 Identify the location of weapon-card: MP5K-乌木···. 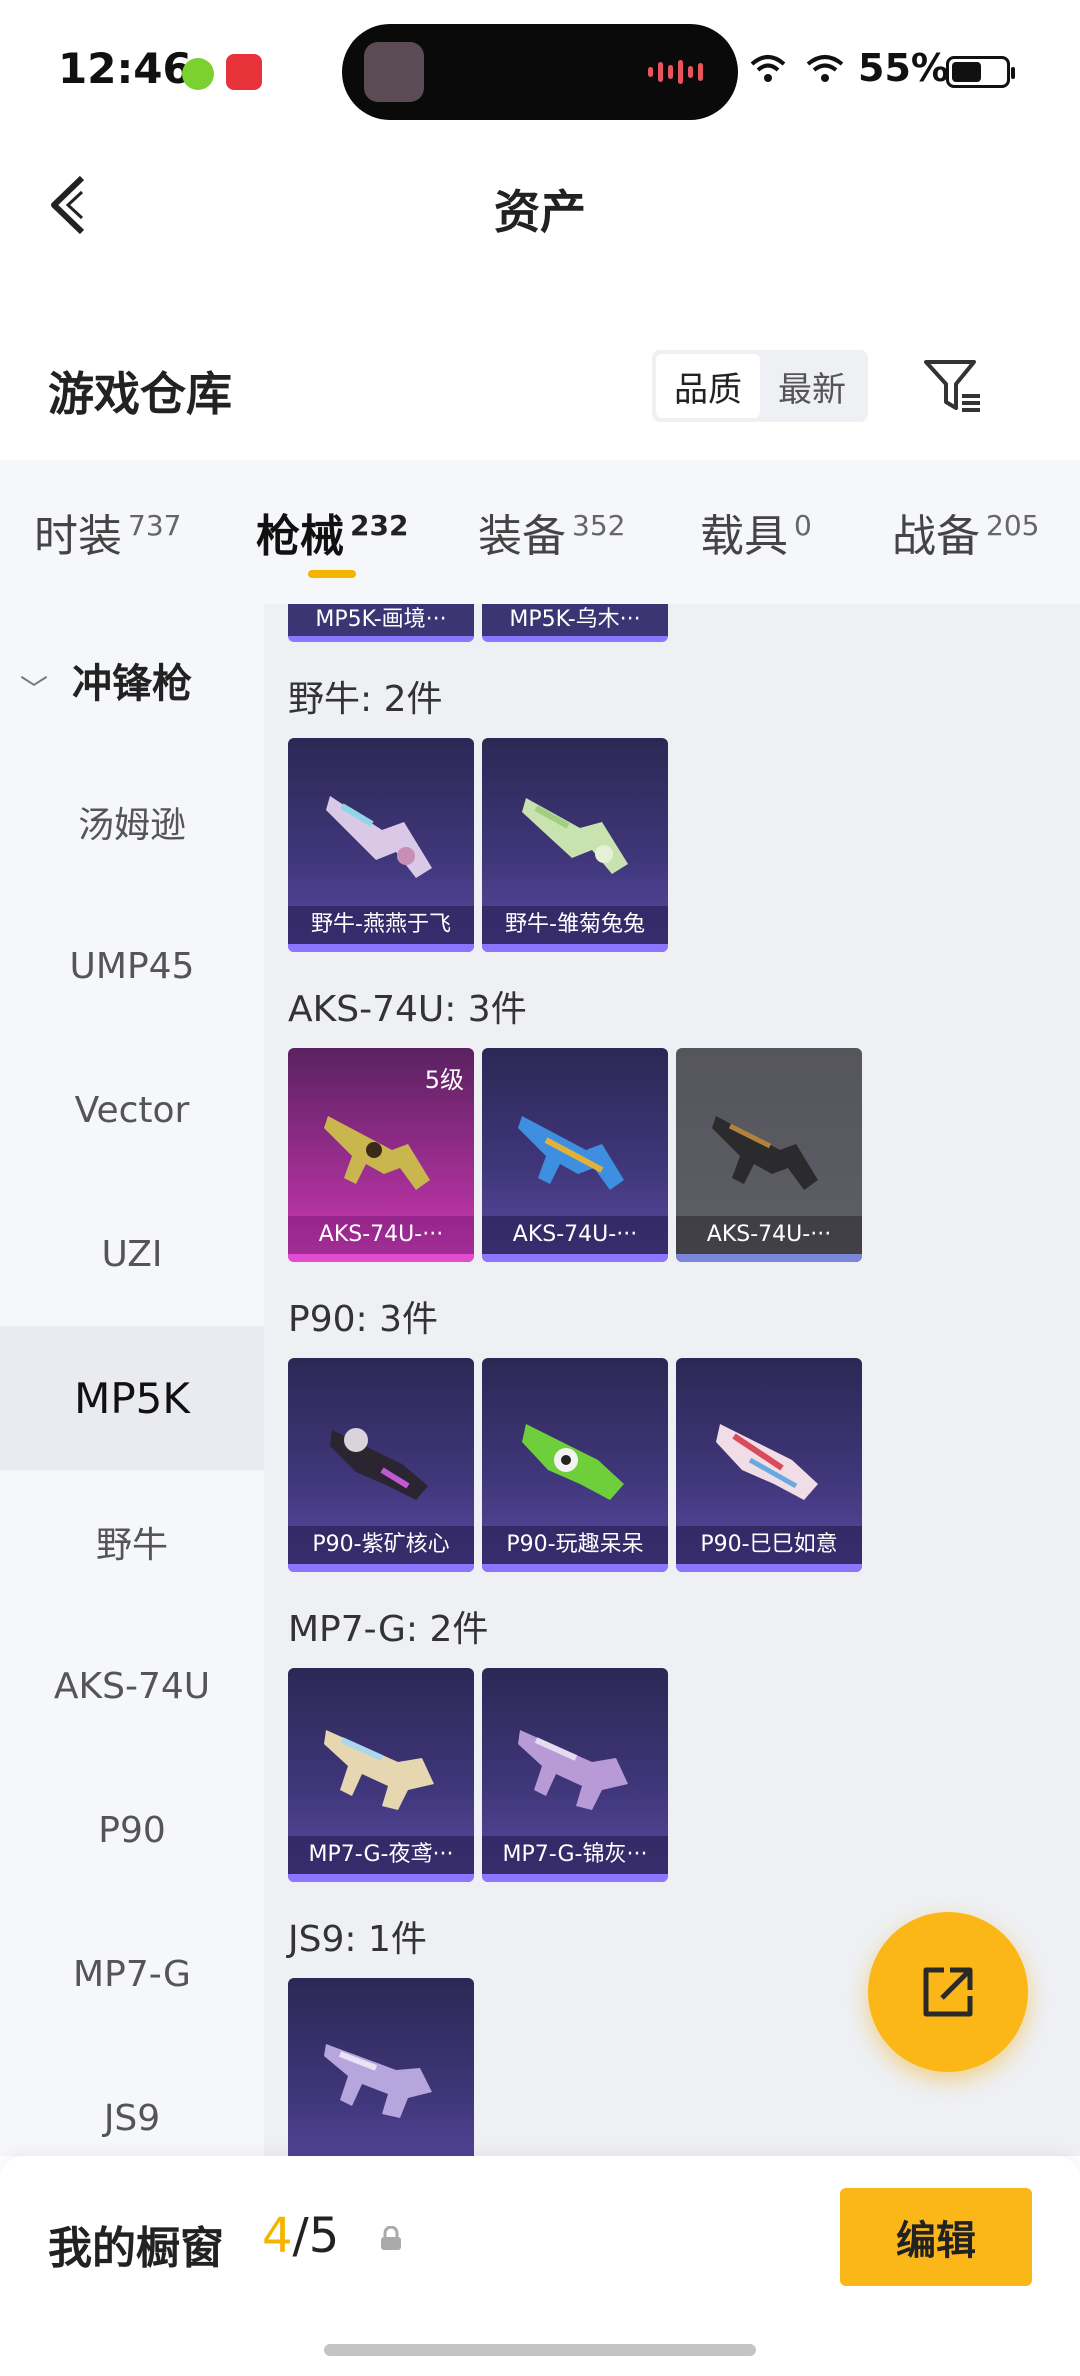
(575, 623).